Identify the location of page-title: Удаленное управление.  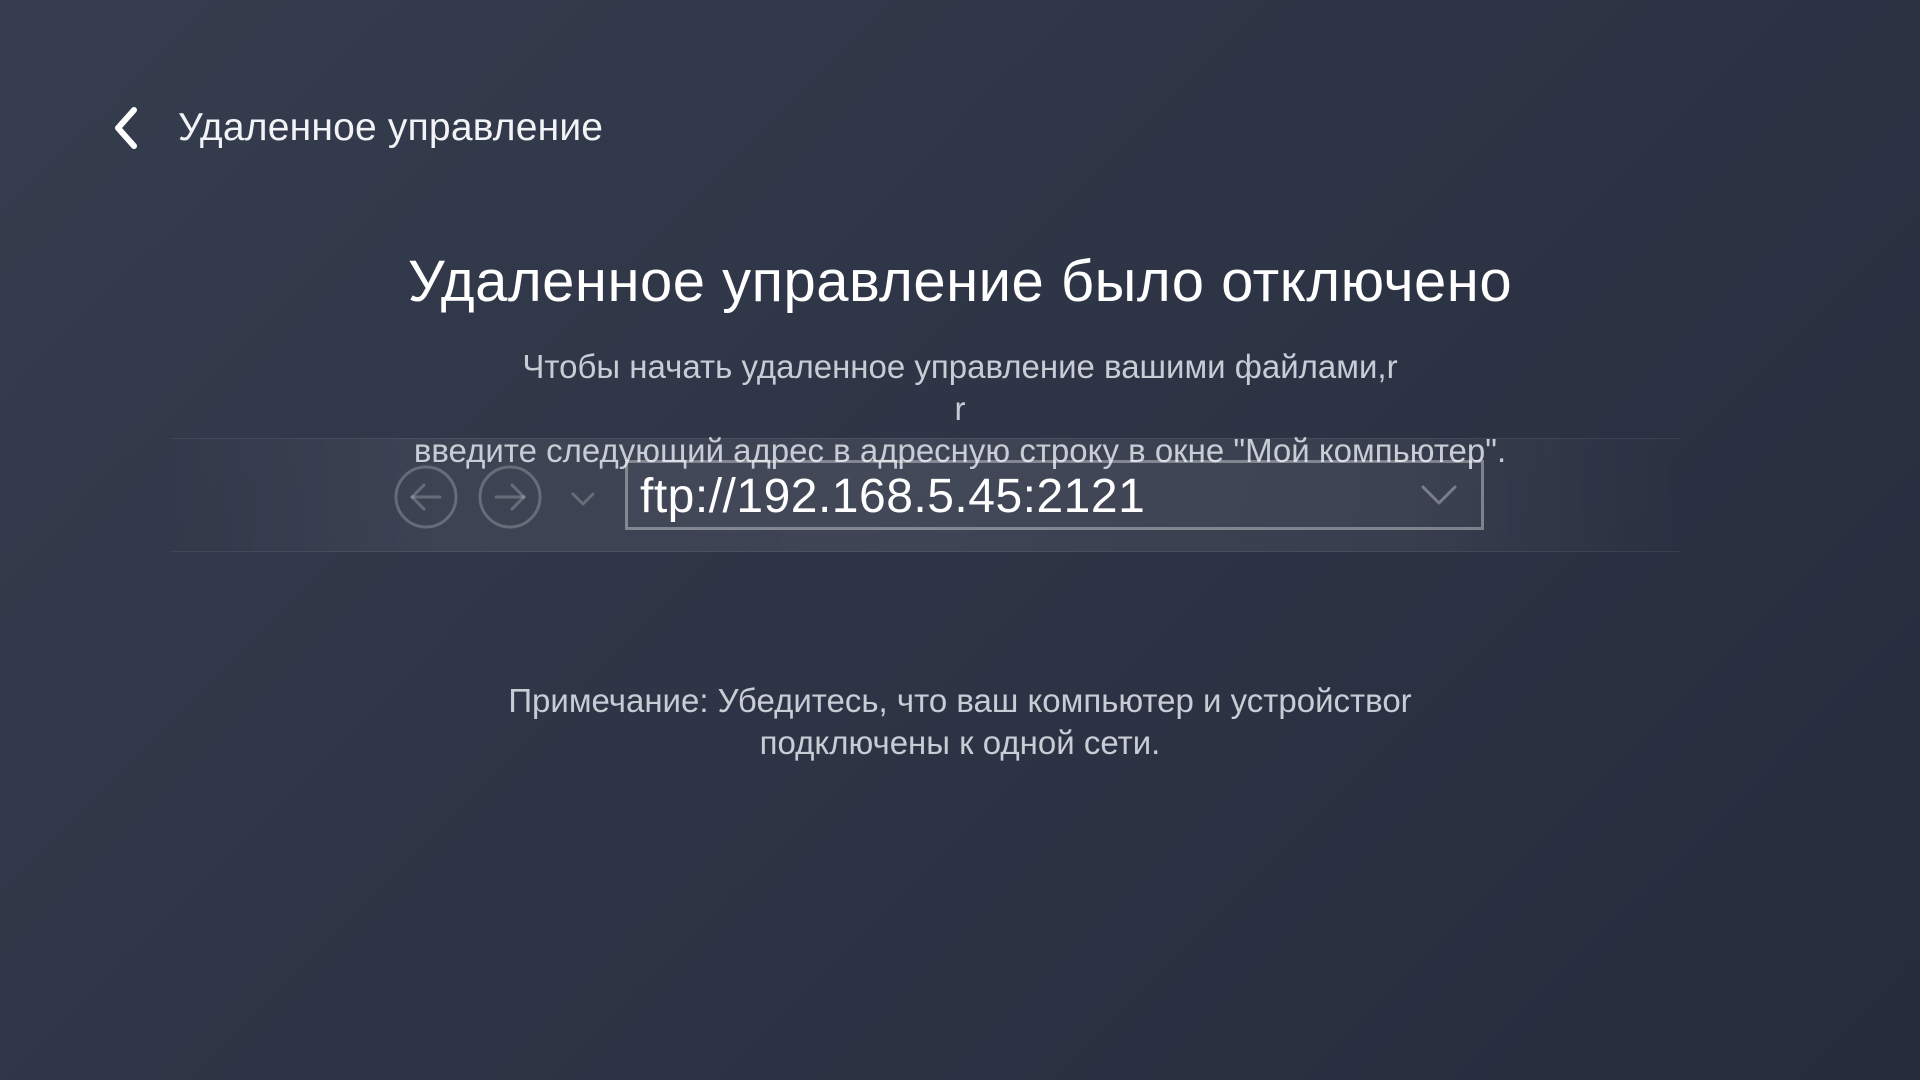
(391, 127).